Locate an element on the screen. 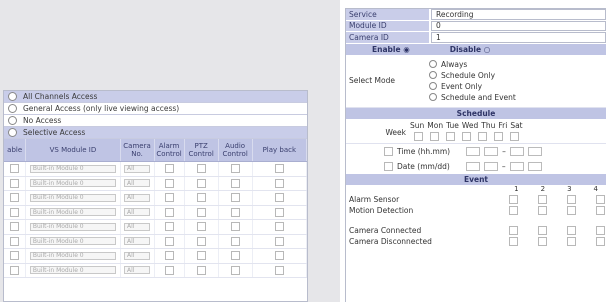 The height and width of the screenshot is (302, 606). access-option-all: All Channels Access is located at coordinates (155, 97).